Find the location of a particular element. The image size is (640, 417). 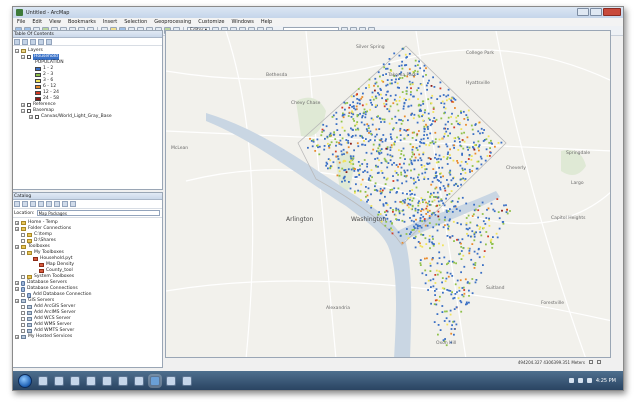

menu-help: Help is located at coordinates (266, 22).